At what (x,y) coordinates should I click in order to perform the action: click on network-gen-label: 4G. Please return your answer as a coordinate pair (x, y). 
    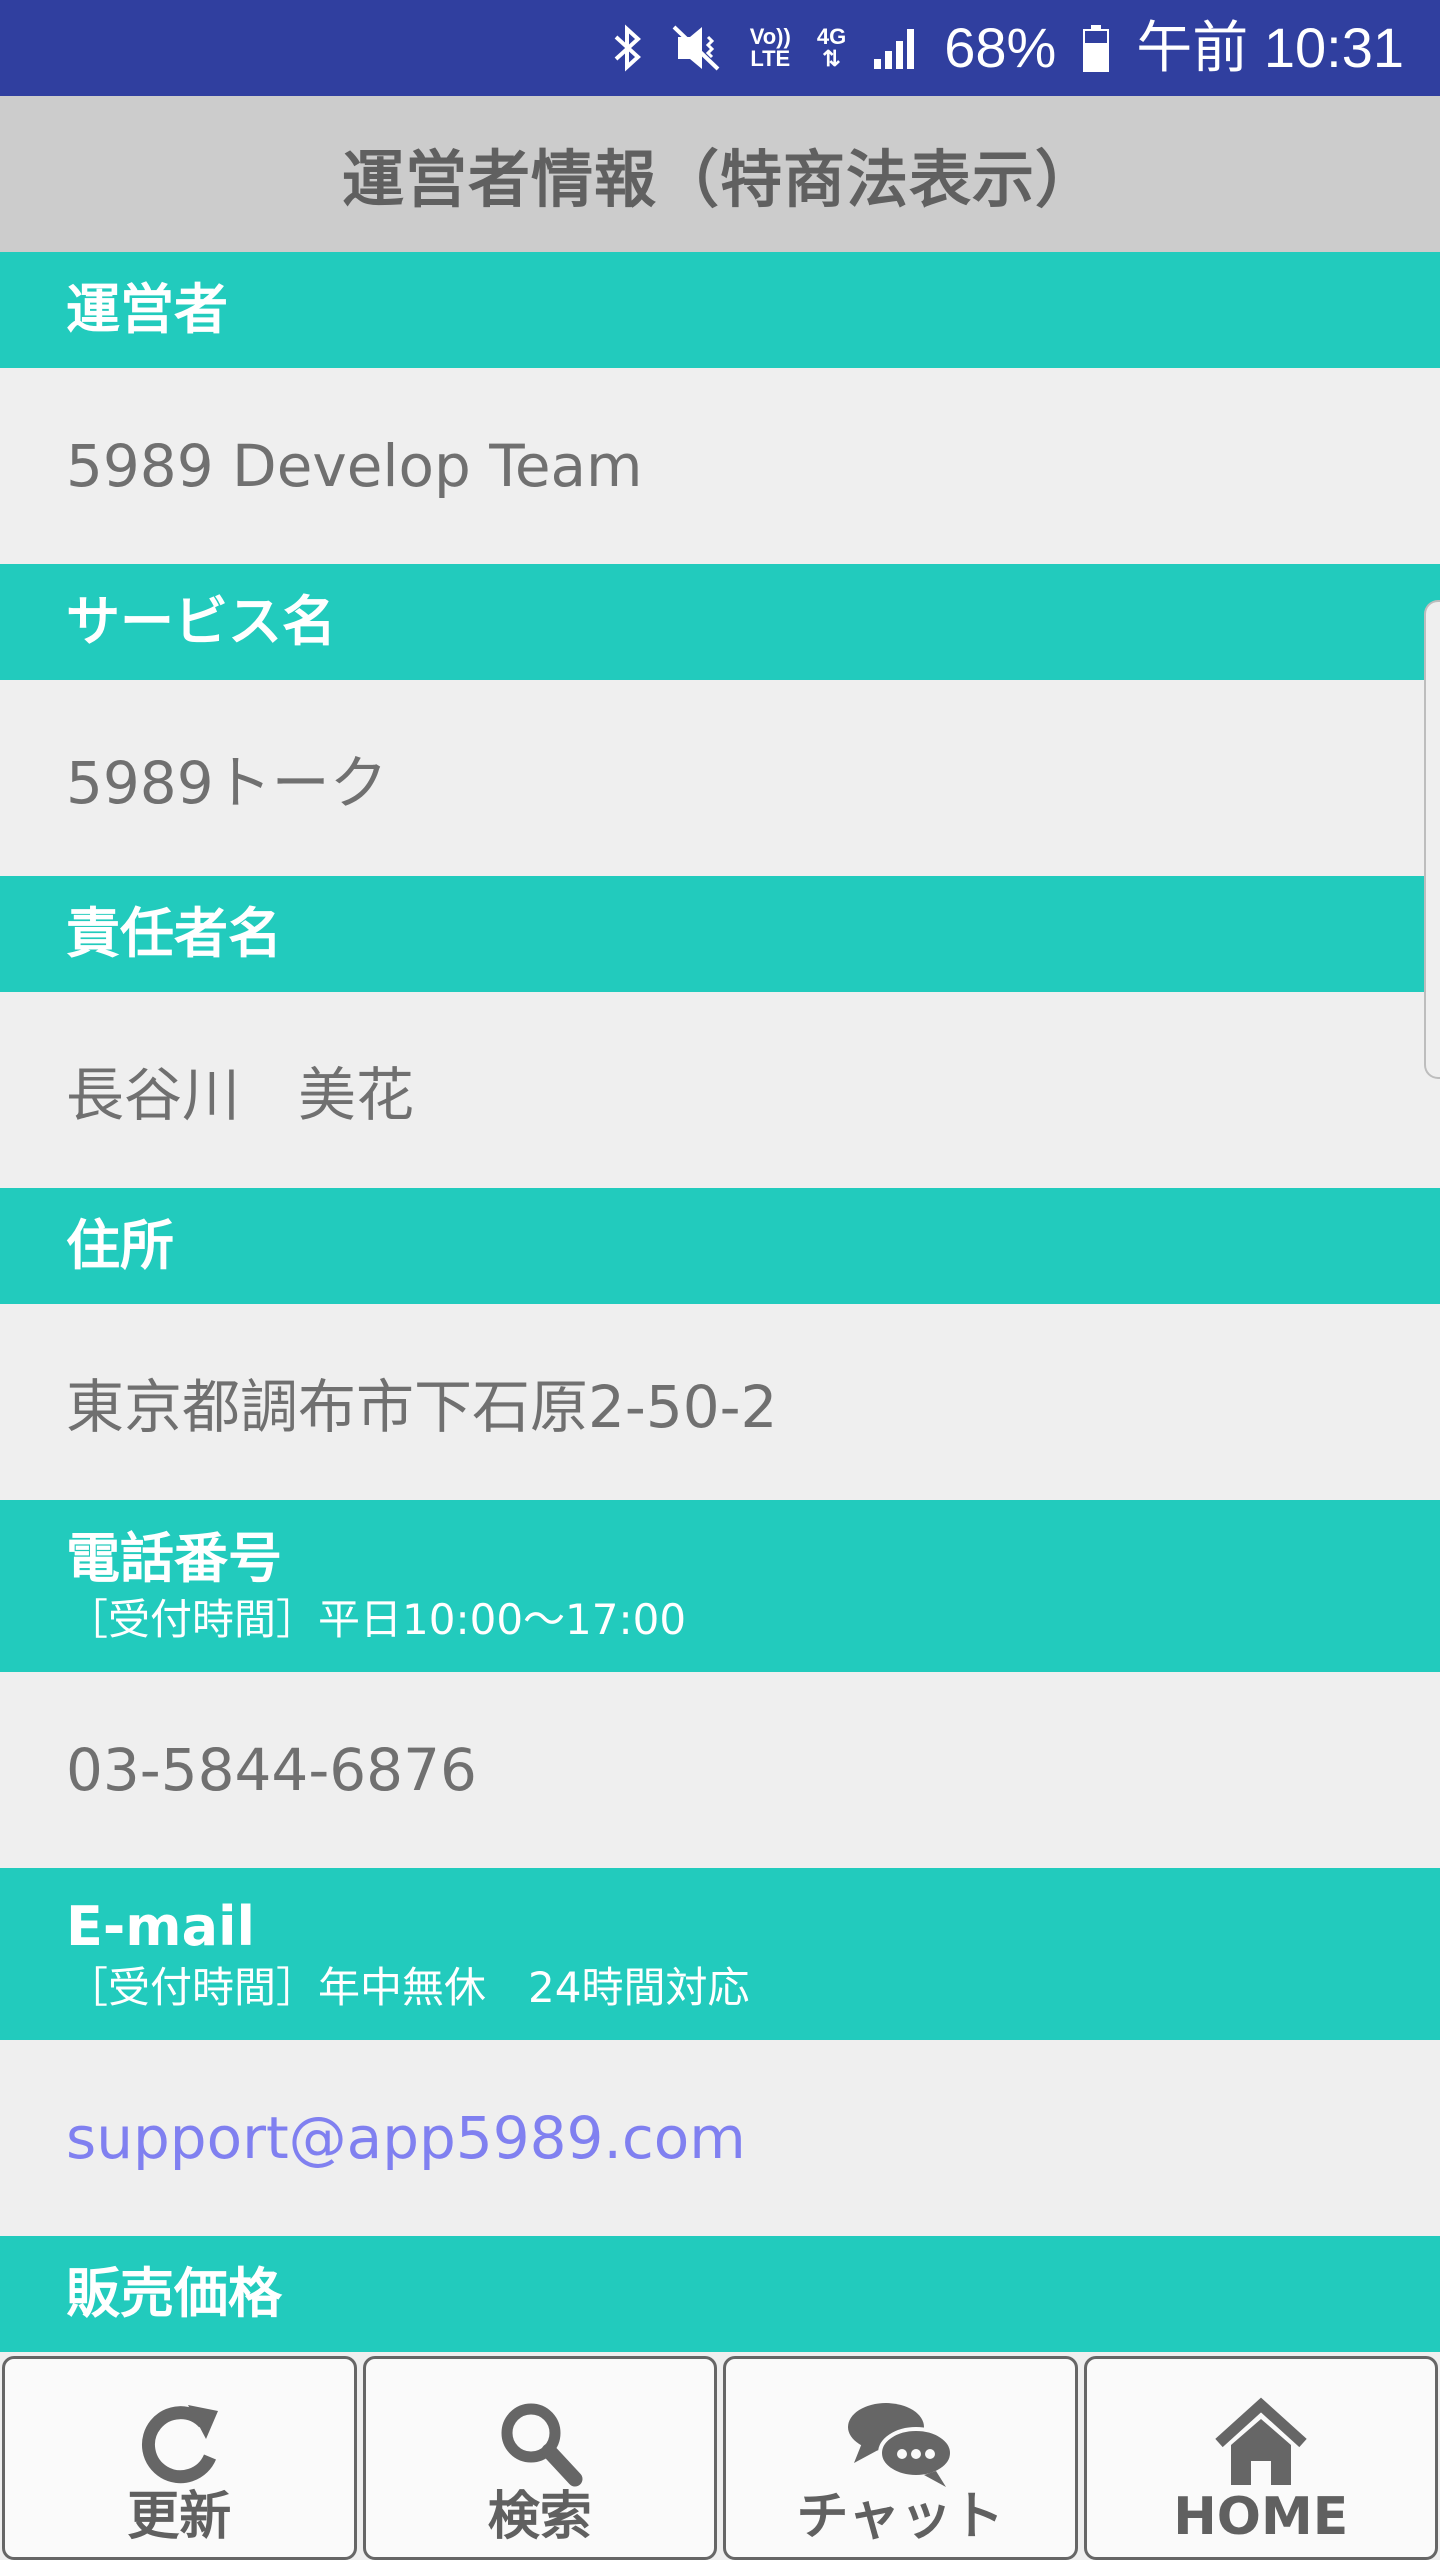
    Looking at the image, I should click on (831, 36).